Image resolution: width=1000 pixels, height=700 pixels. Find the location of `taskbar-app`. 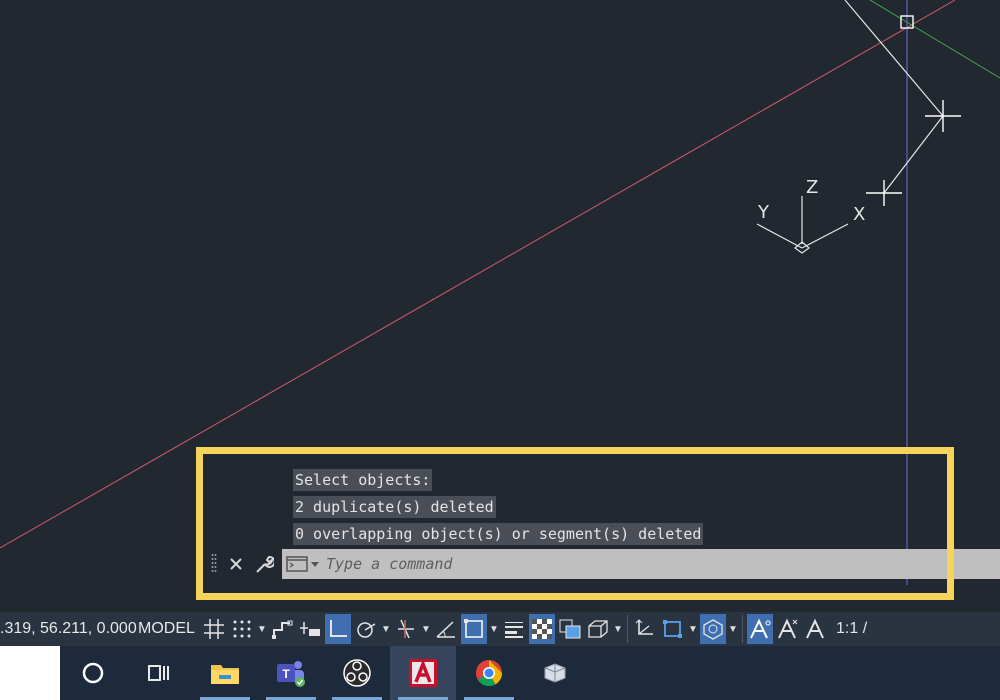

taskbar-app is located at coordinates (555, 673).